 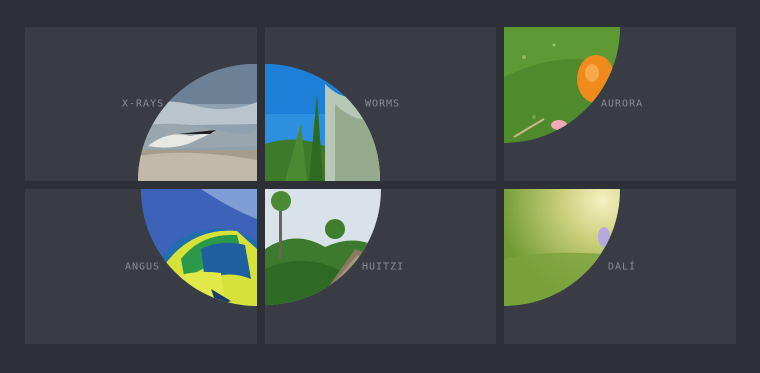 I want to click on photo-orange-fruit, so click(x=562, y=85).